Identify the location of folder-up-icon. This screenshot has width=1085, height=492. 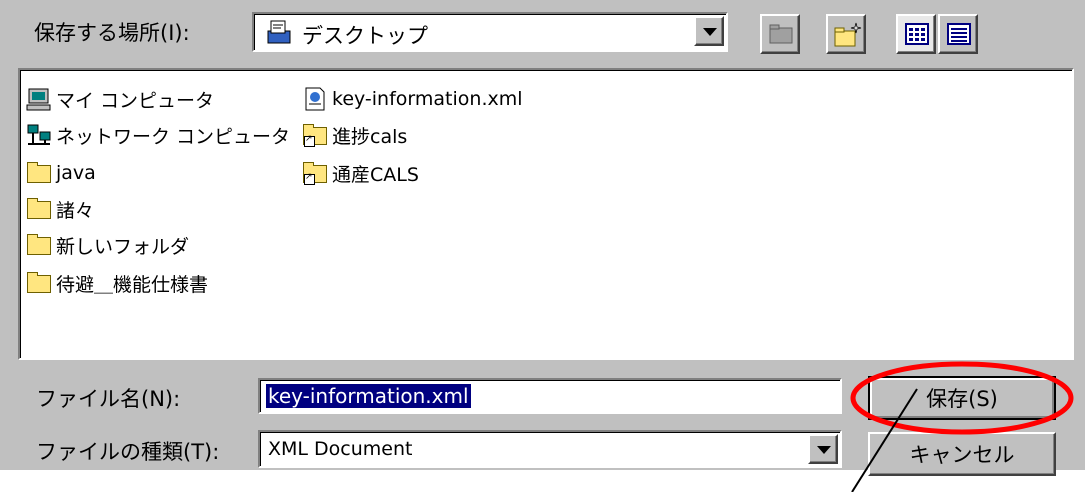
(781, 36).